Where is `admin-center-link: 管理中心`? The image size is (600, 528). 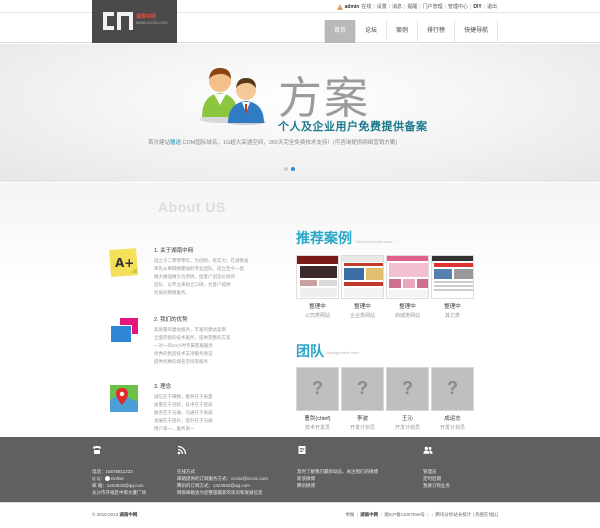
admin-center-link: 管理中心 is located at coordinates (458, 6).